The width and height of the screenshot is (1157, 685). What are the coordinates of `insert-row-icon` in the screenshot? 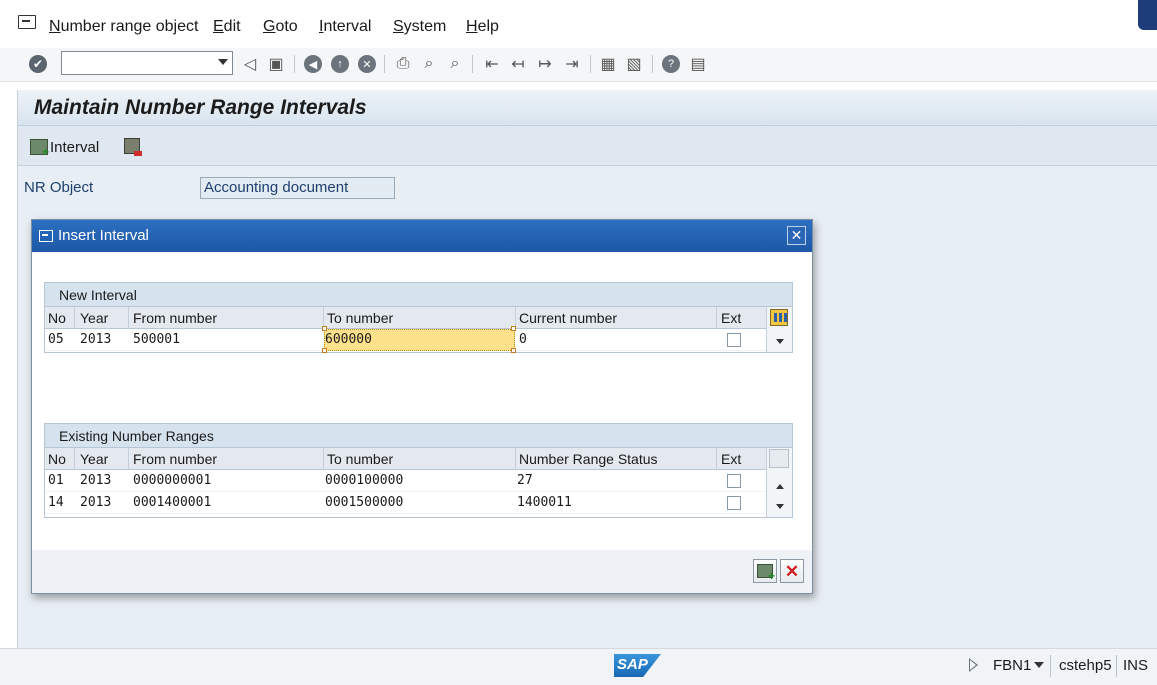 It's located at (766, 573).